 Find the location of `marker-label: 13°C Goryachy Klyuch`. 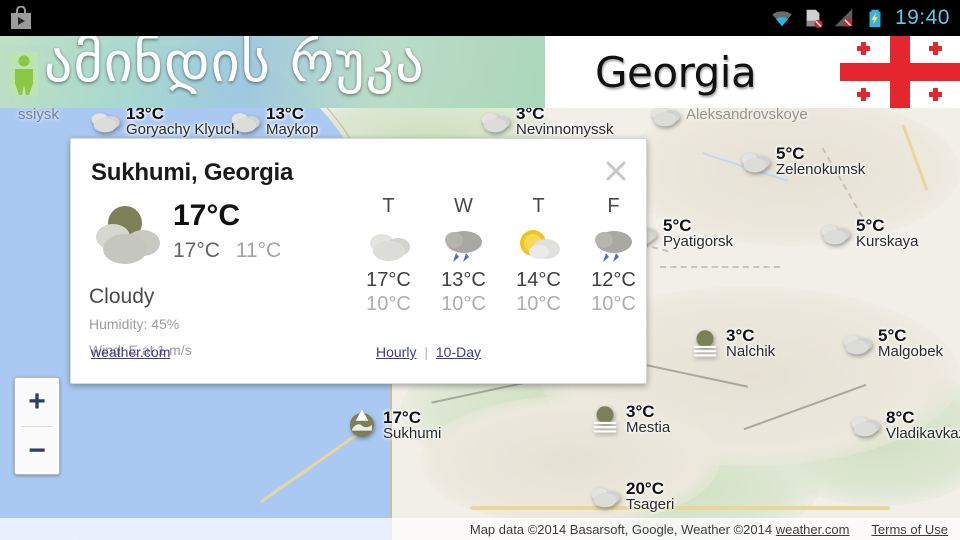

marker-label: 13°C Goryachy Klyuch is located at coordinates (183, 121).